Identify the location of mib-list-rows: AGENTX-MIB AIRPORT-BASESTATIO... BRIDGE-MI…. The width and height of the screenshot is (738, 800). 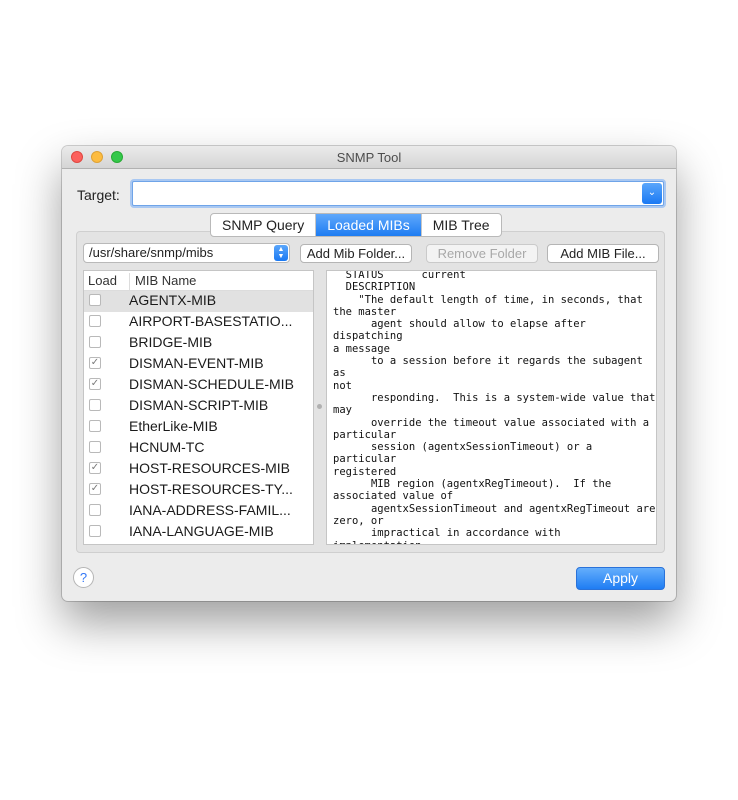
(198, 417).